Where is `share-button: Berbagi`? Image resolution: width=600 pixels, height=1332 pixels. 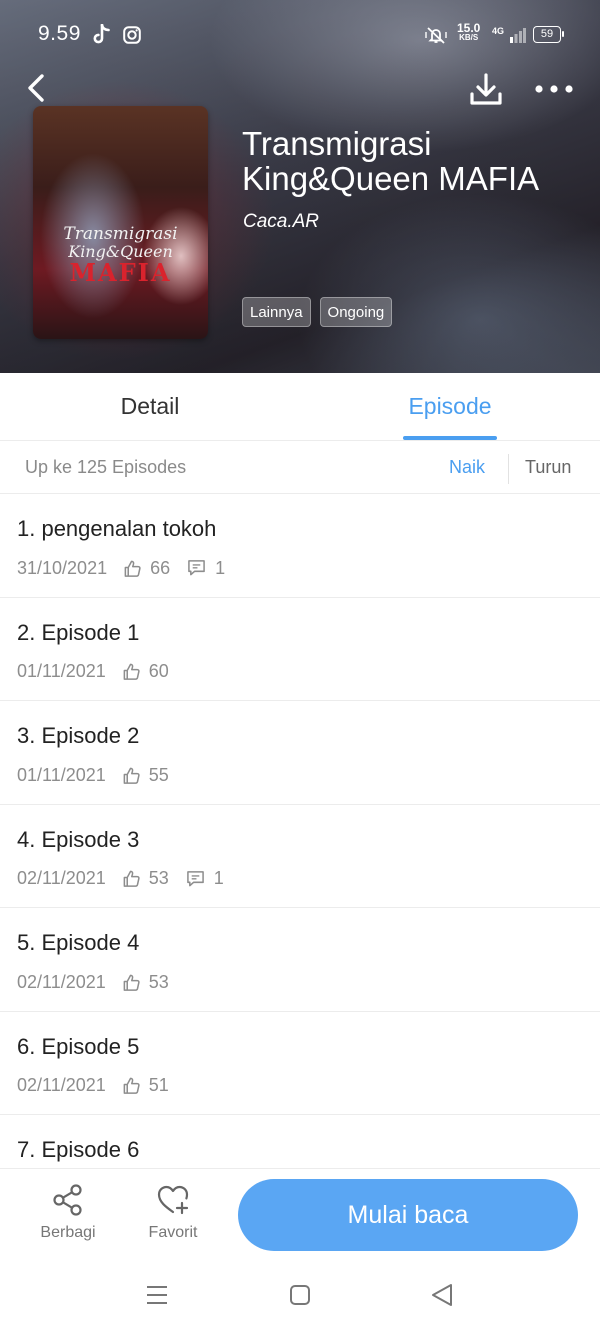
share-button: Berbagi is located at coordinates (68, 1212).